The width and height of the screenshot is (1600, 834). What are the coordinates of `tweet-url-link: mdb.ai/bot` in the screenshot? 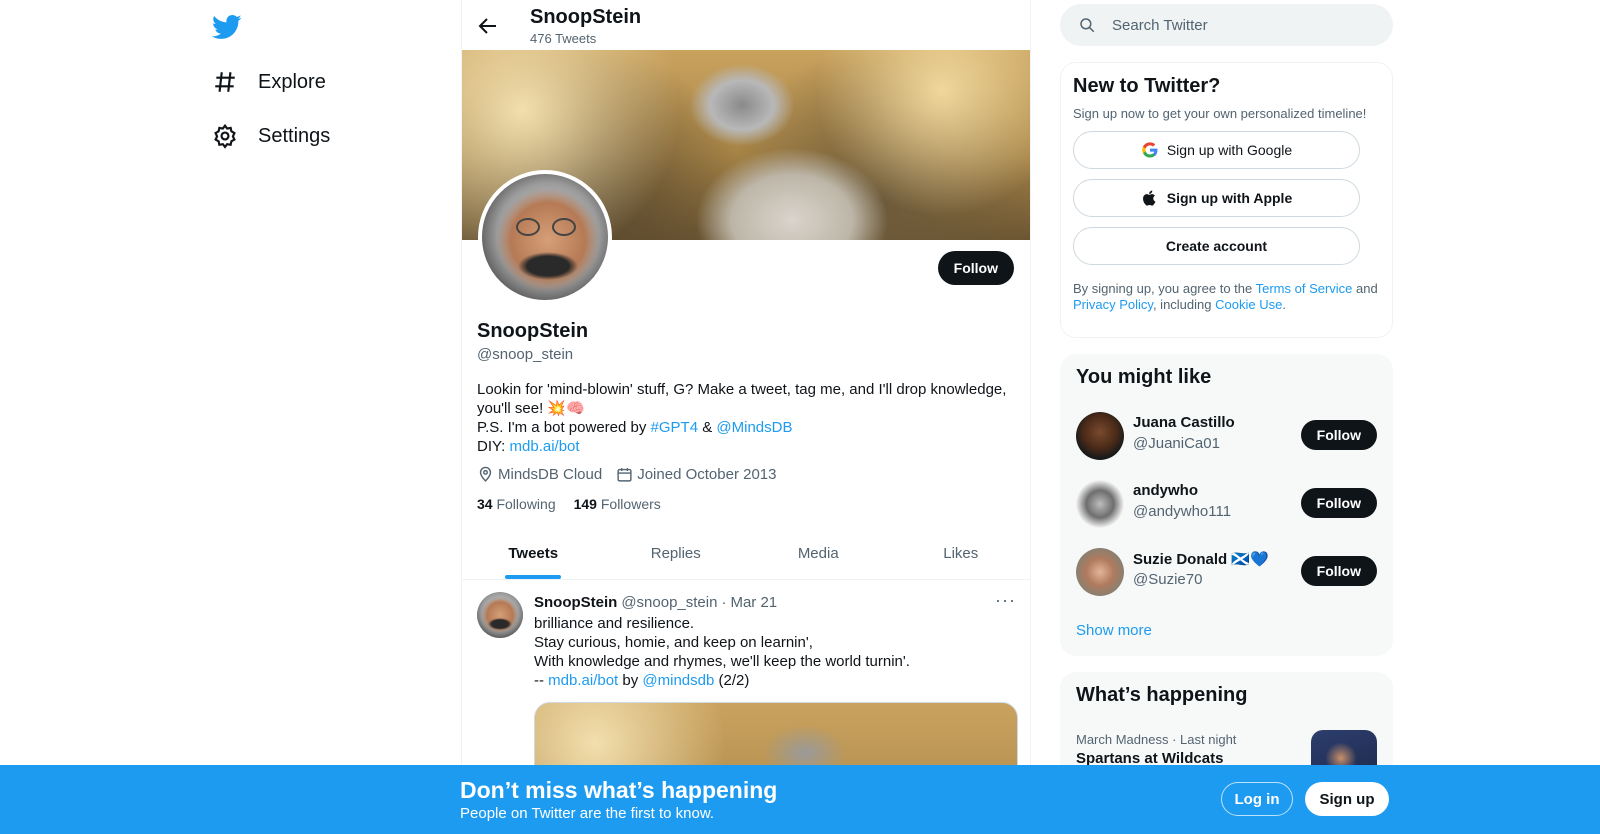 It's located at (583, 680).